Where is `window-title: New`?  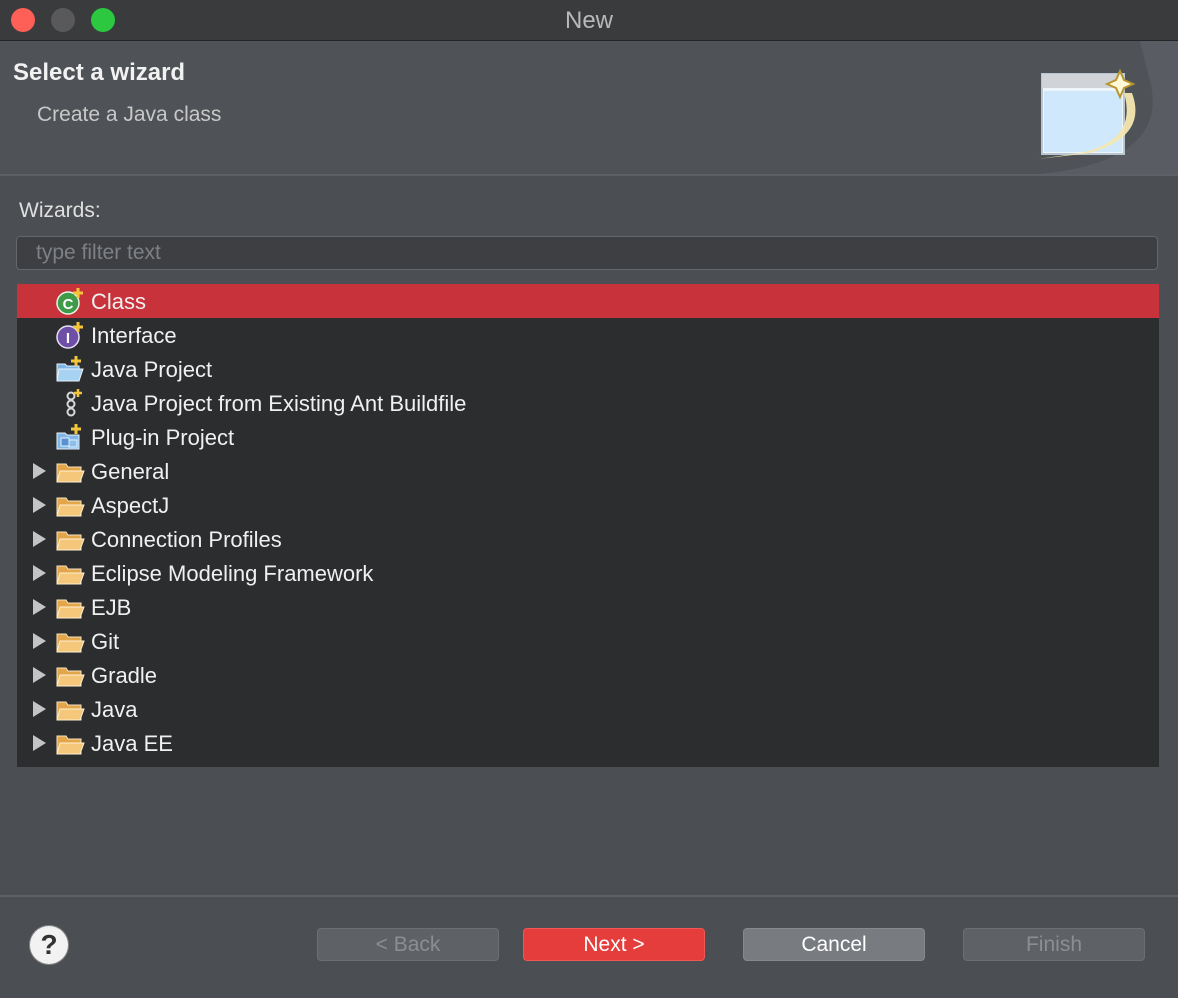
window-title: New is located at coordinates (588, 20).